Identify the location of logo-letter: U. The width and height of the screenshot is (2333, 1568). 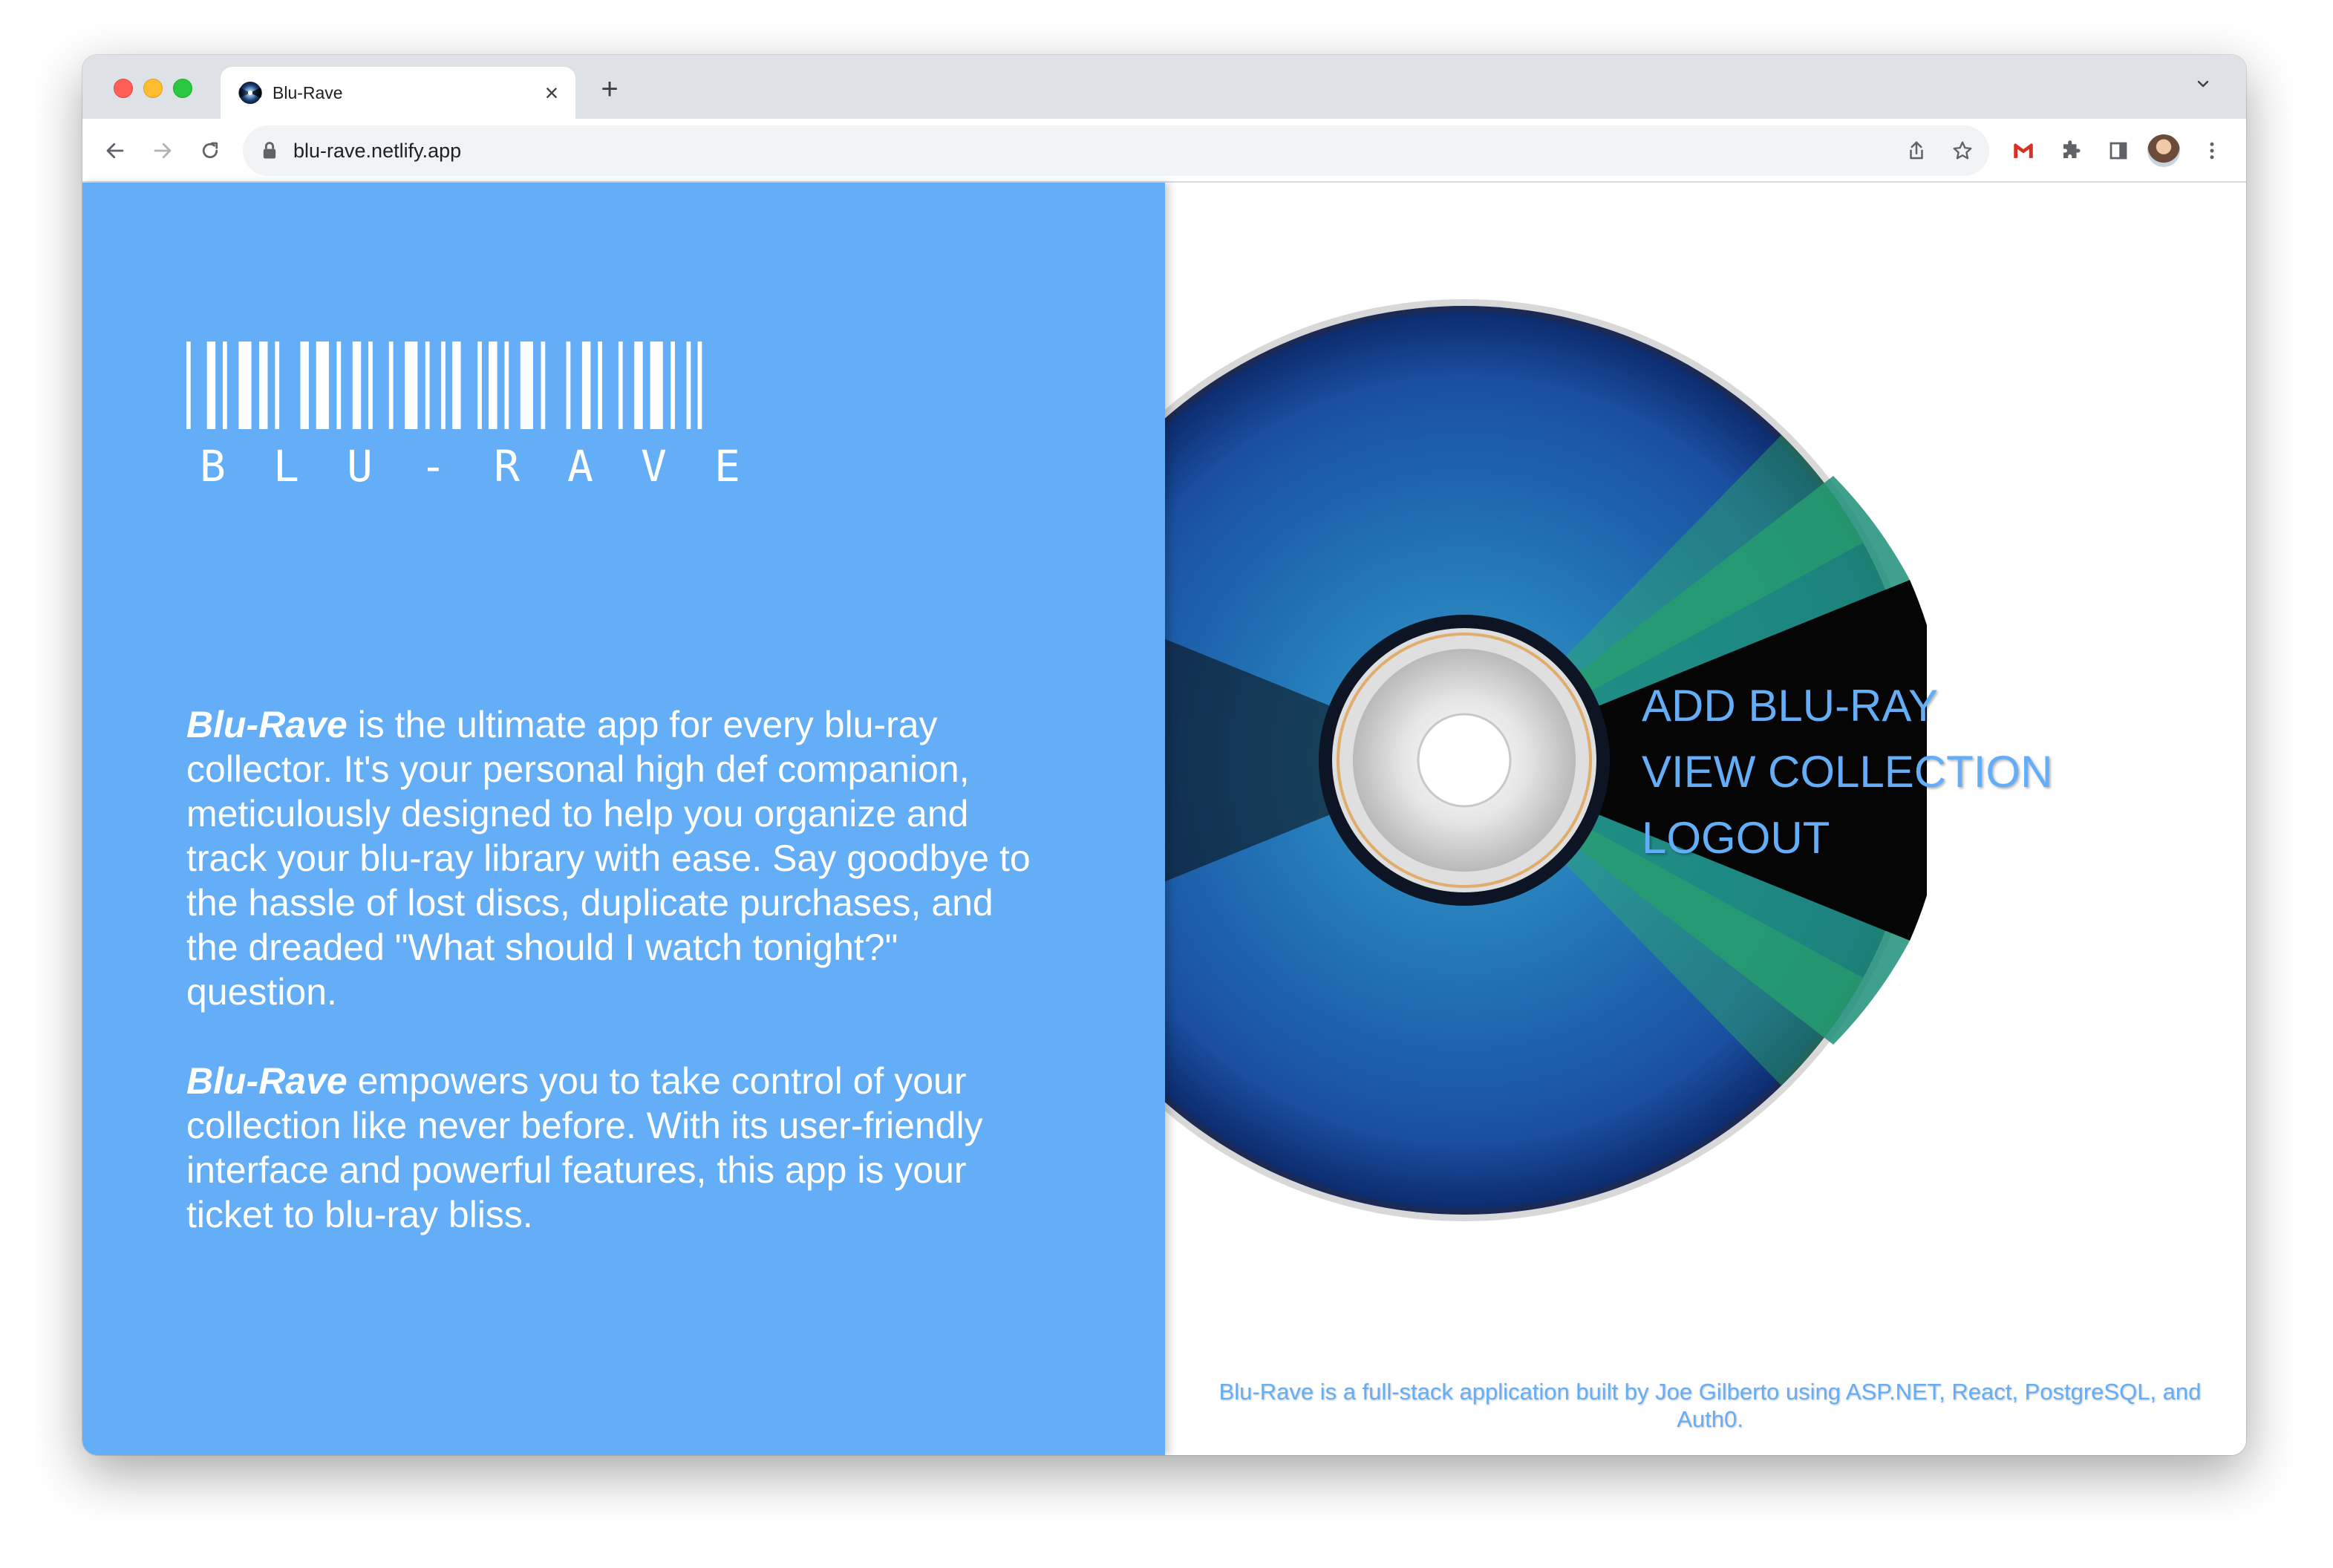
(360, 466).